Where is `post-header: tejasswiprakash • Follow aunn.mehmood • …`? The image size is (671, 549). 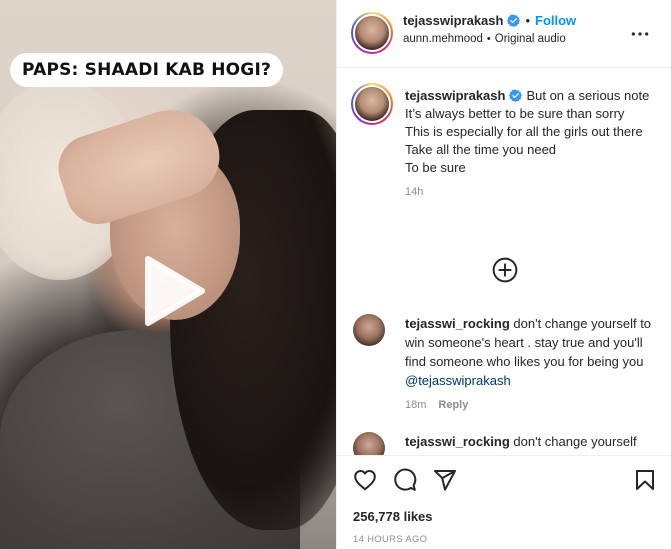 post-header: tejasswiprakash • Follow aunn.mehmood • … is located at coordinates (504, 34).